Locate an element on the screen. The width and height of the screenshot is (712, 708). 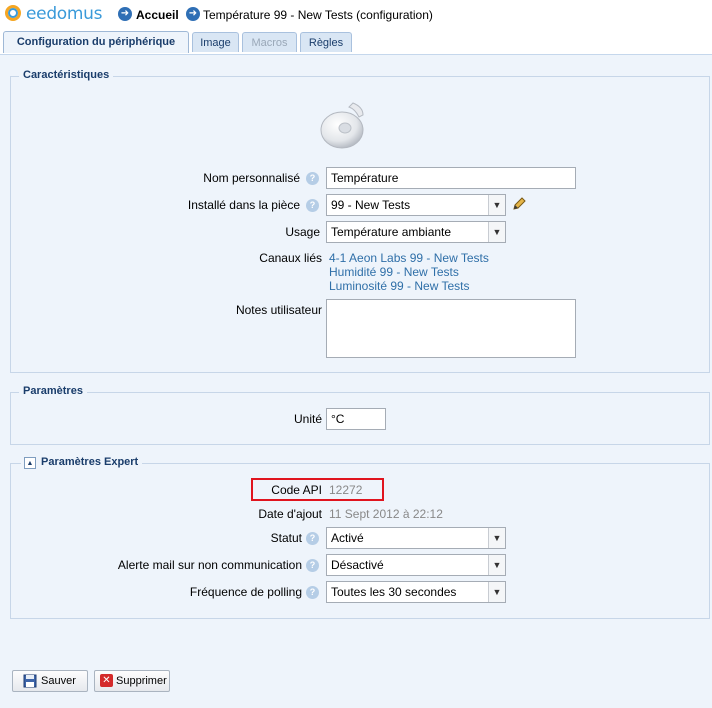
save-button-label: Sauver is located at coordinates (58, 681).